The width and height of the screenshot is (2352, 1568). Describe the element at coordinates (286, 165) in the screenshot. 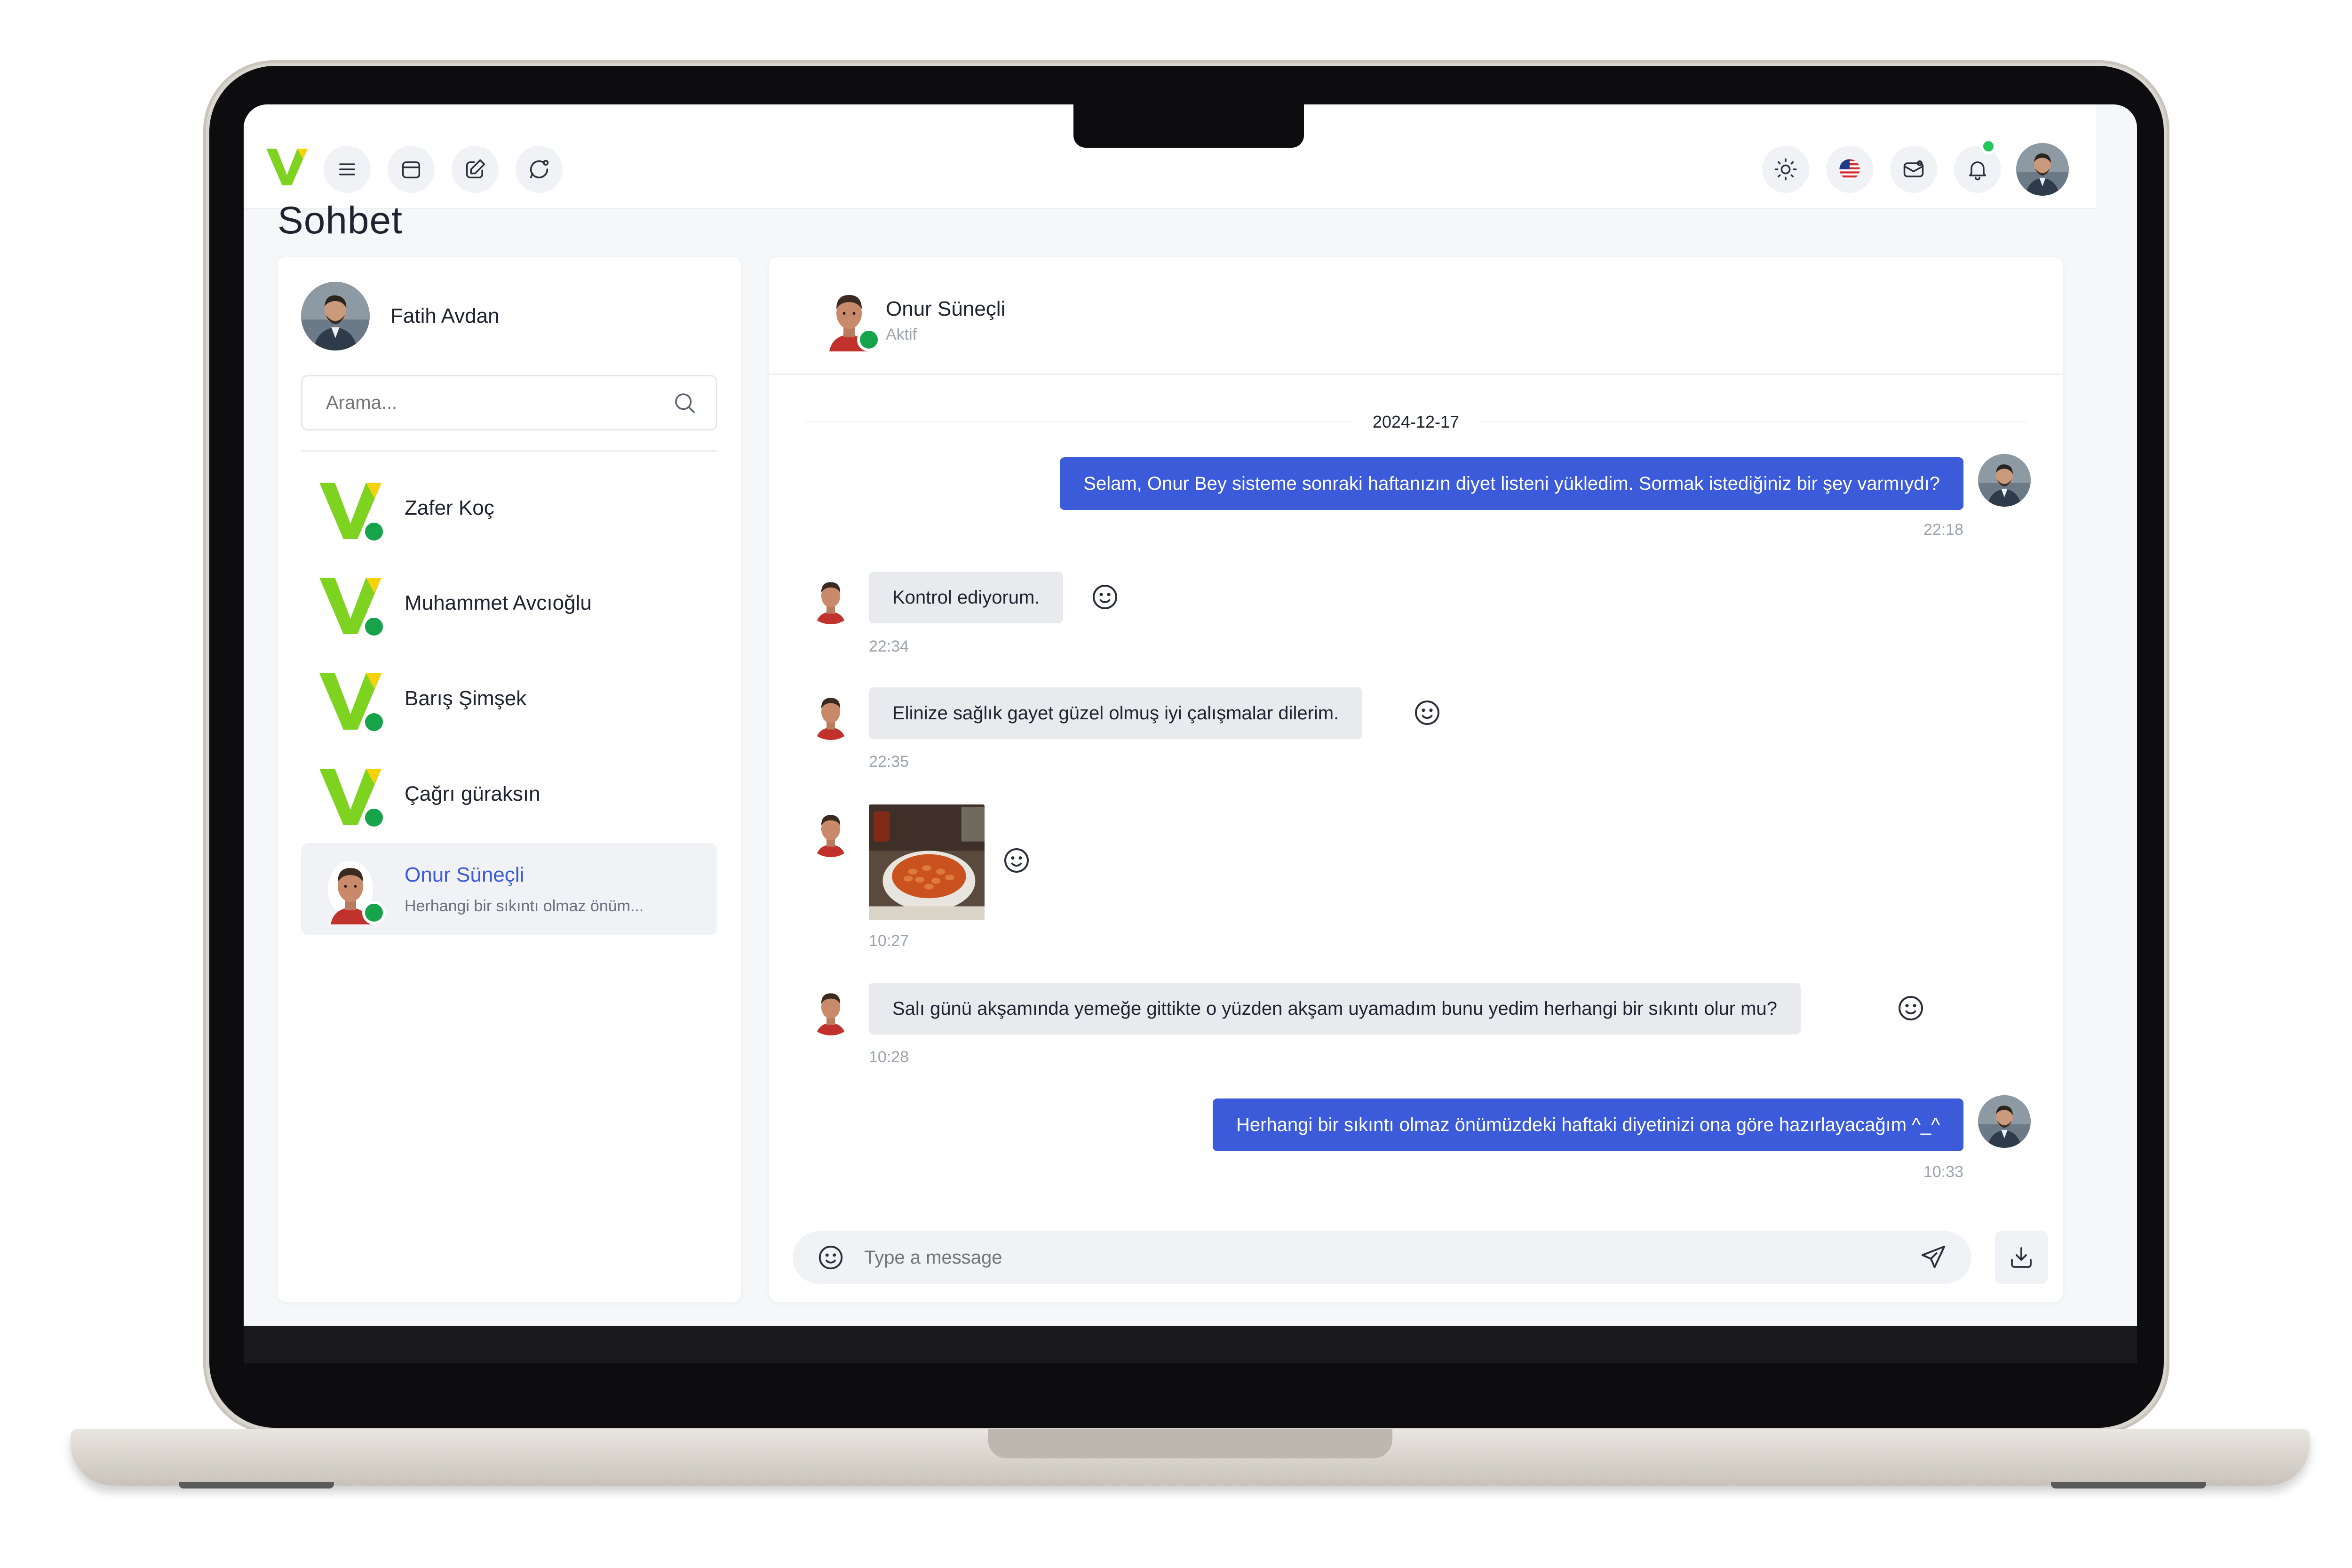

I see `app-logo` at that location.